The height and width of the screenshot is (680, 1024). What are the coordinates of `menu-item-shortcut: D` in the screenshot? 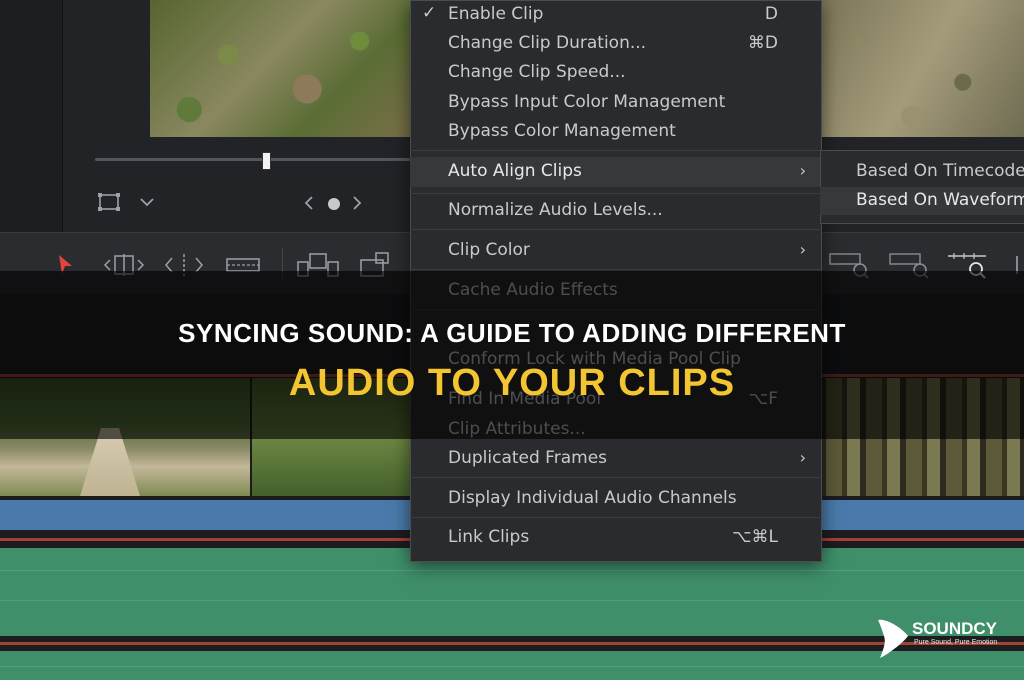 It's located at (771, 14).